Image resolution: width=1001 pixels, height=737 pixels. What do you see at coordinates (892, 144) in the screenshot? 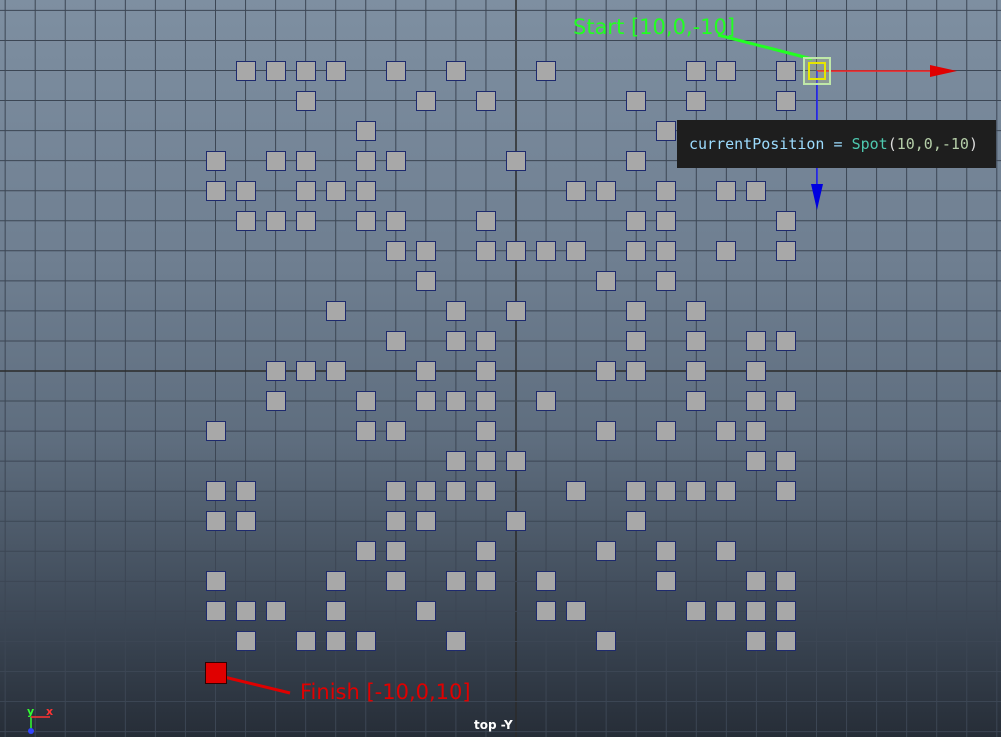
I see `tooltip-open-paren: (` at bounding box center [892, 144].